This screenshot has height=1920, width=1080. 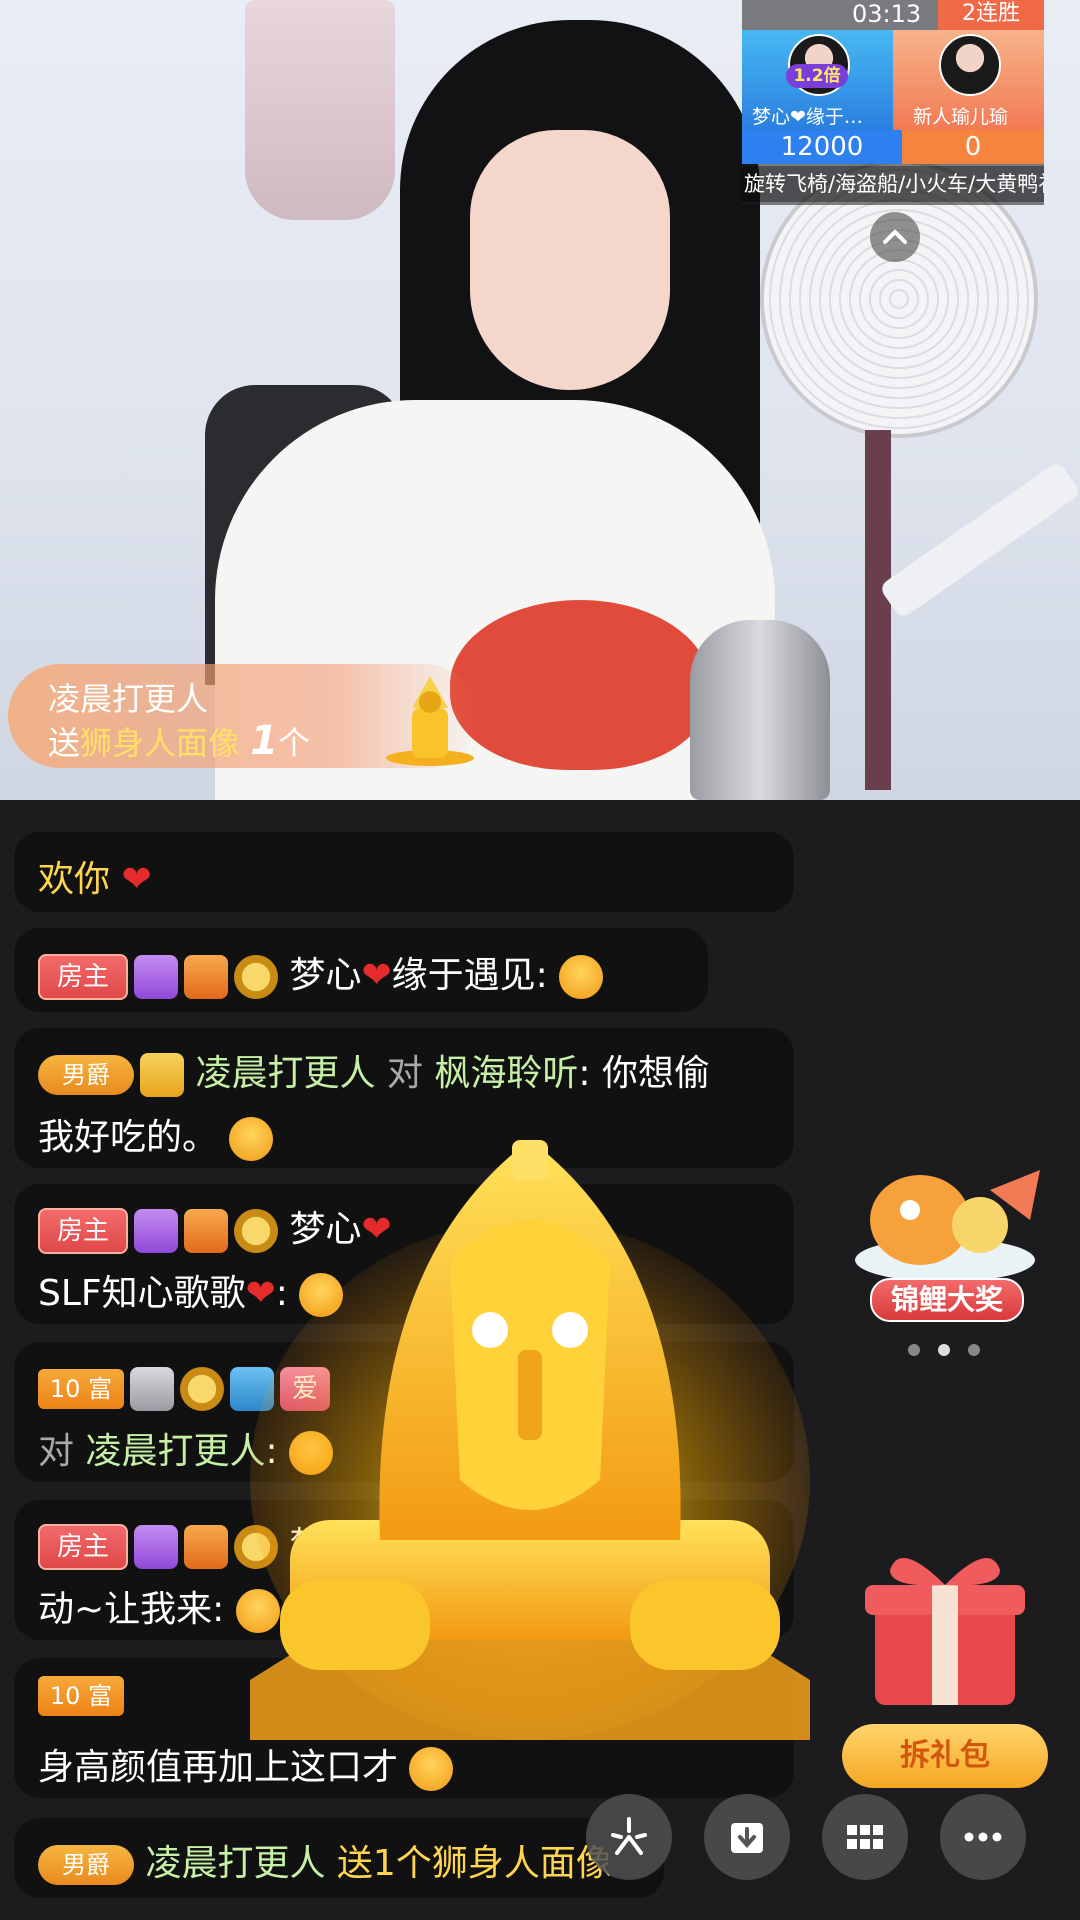 What do you see at coordinates (991, 15) in the screenshot?
I see `pk-win-streak: 2连胜` at bounding box center [991, 15].